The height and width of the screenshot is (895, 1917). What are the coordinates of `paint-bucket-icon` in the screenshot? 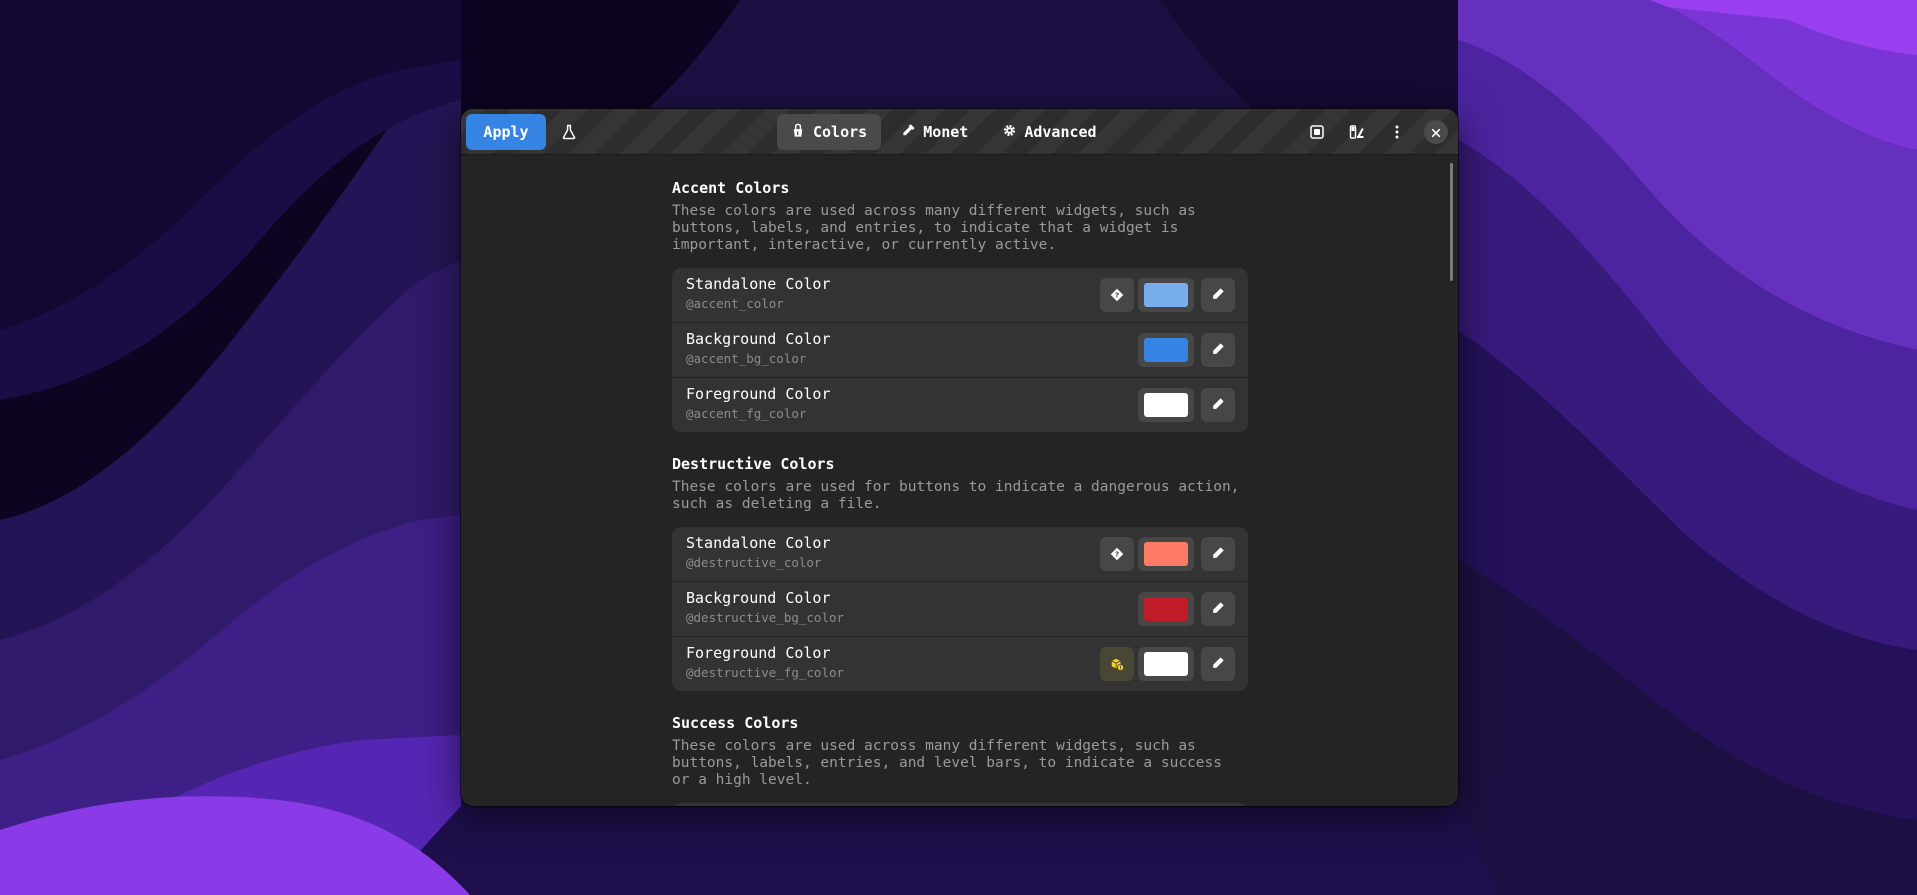 It's located at (798, 132).